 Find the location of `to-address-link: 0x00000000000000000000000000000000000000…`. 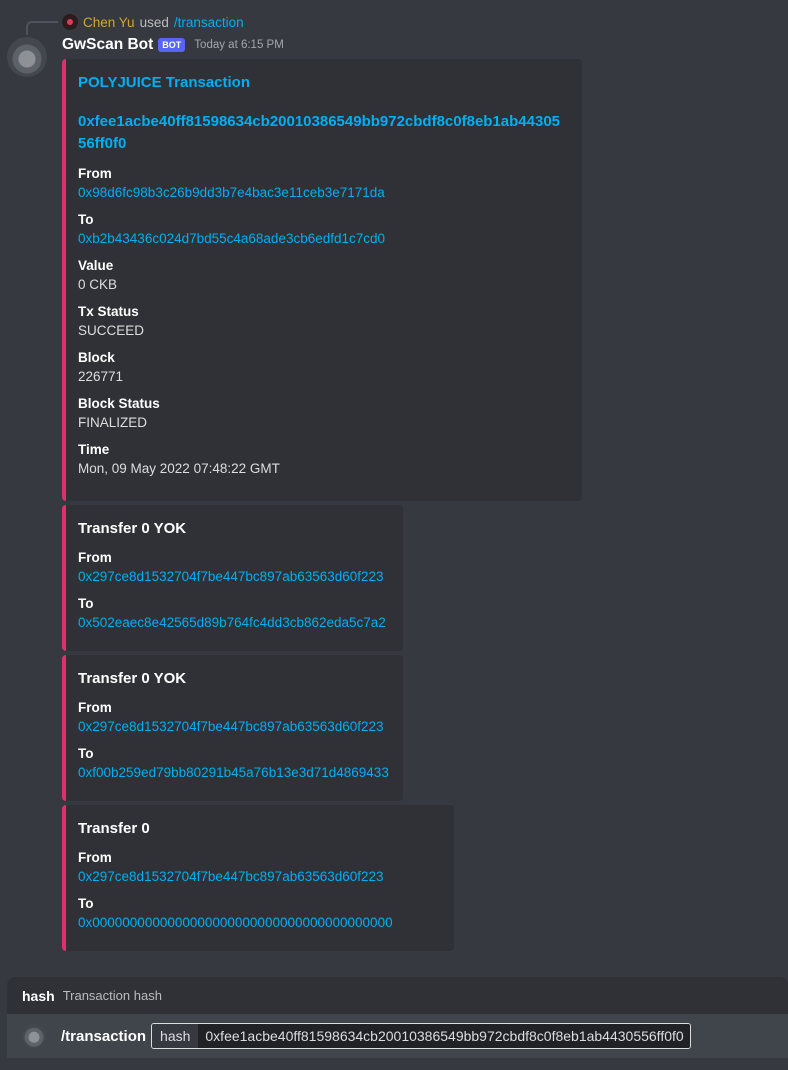

to-address-link: 0x00000000000000000000000000000000000000… is located at coordinates (258, 923).